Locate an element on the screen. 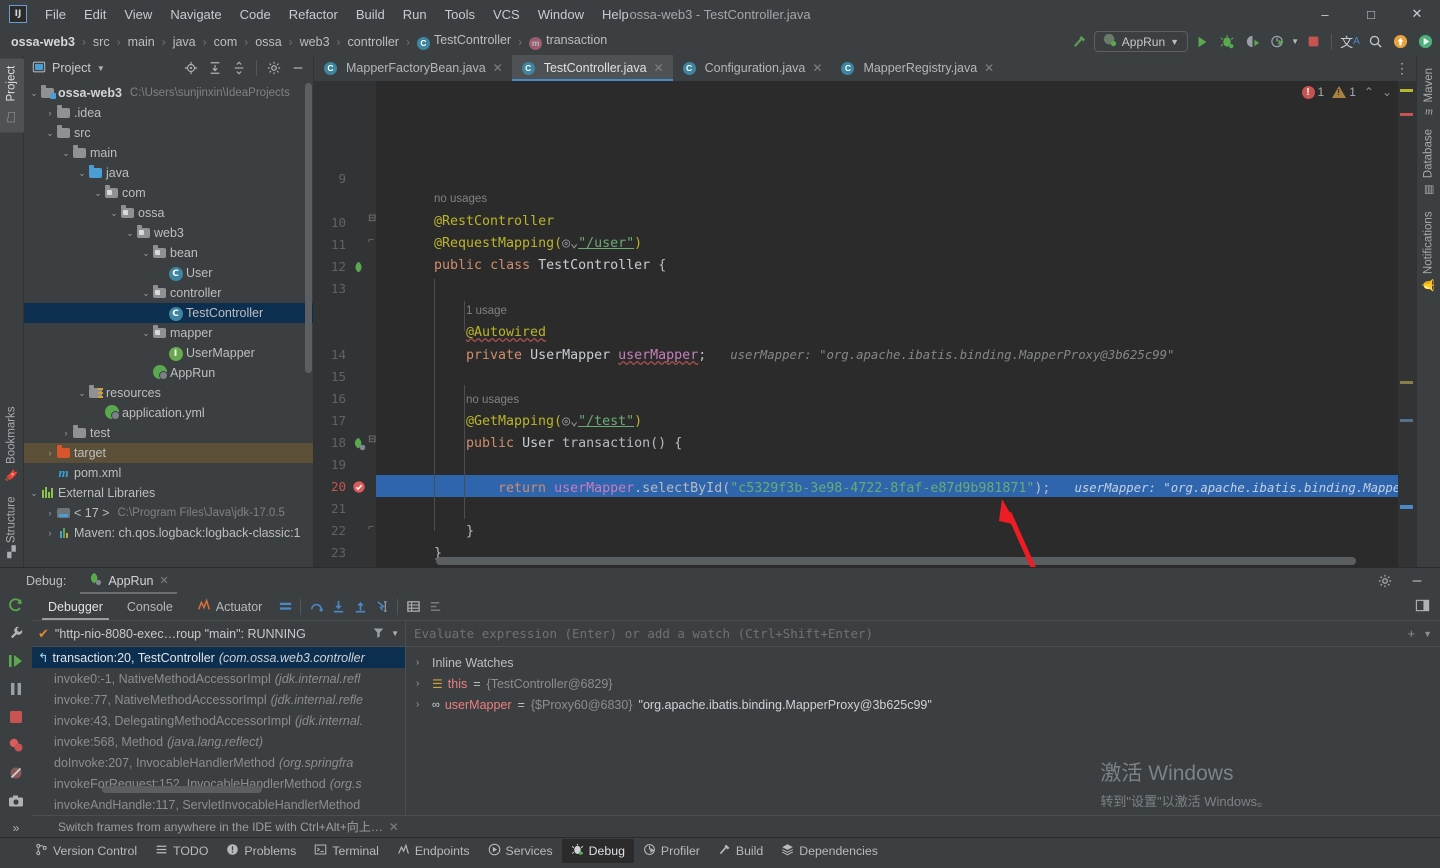  minimize-icon is located at coordinates (1417, 581).